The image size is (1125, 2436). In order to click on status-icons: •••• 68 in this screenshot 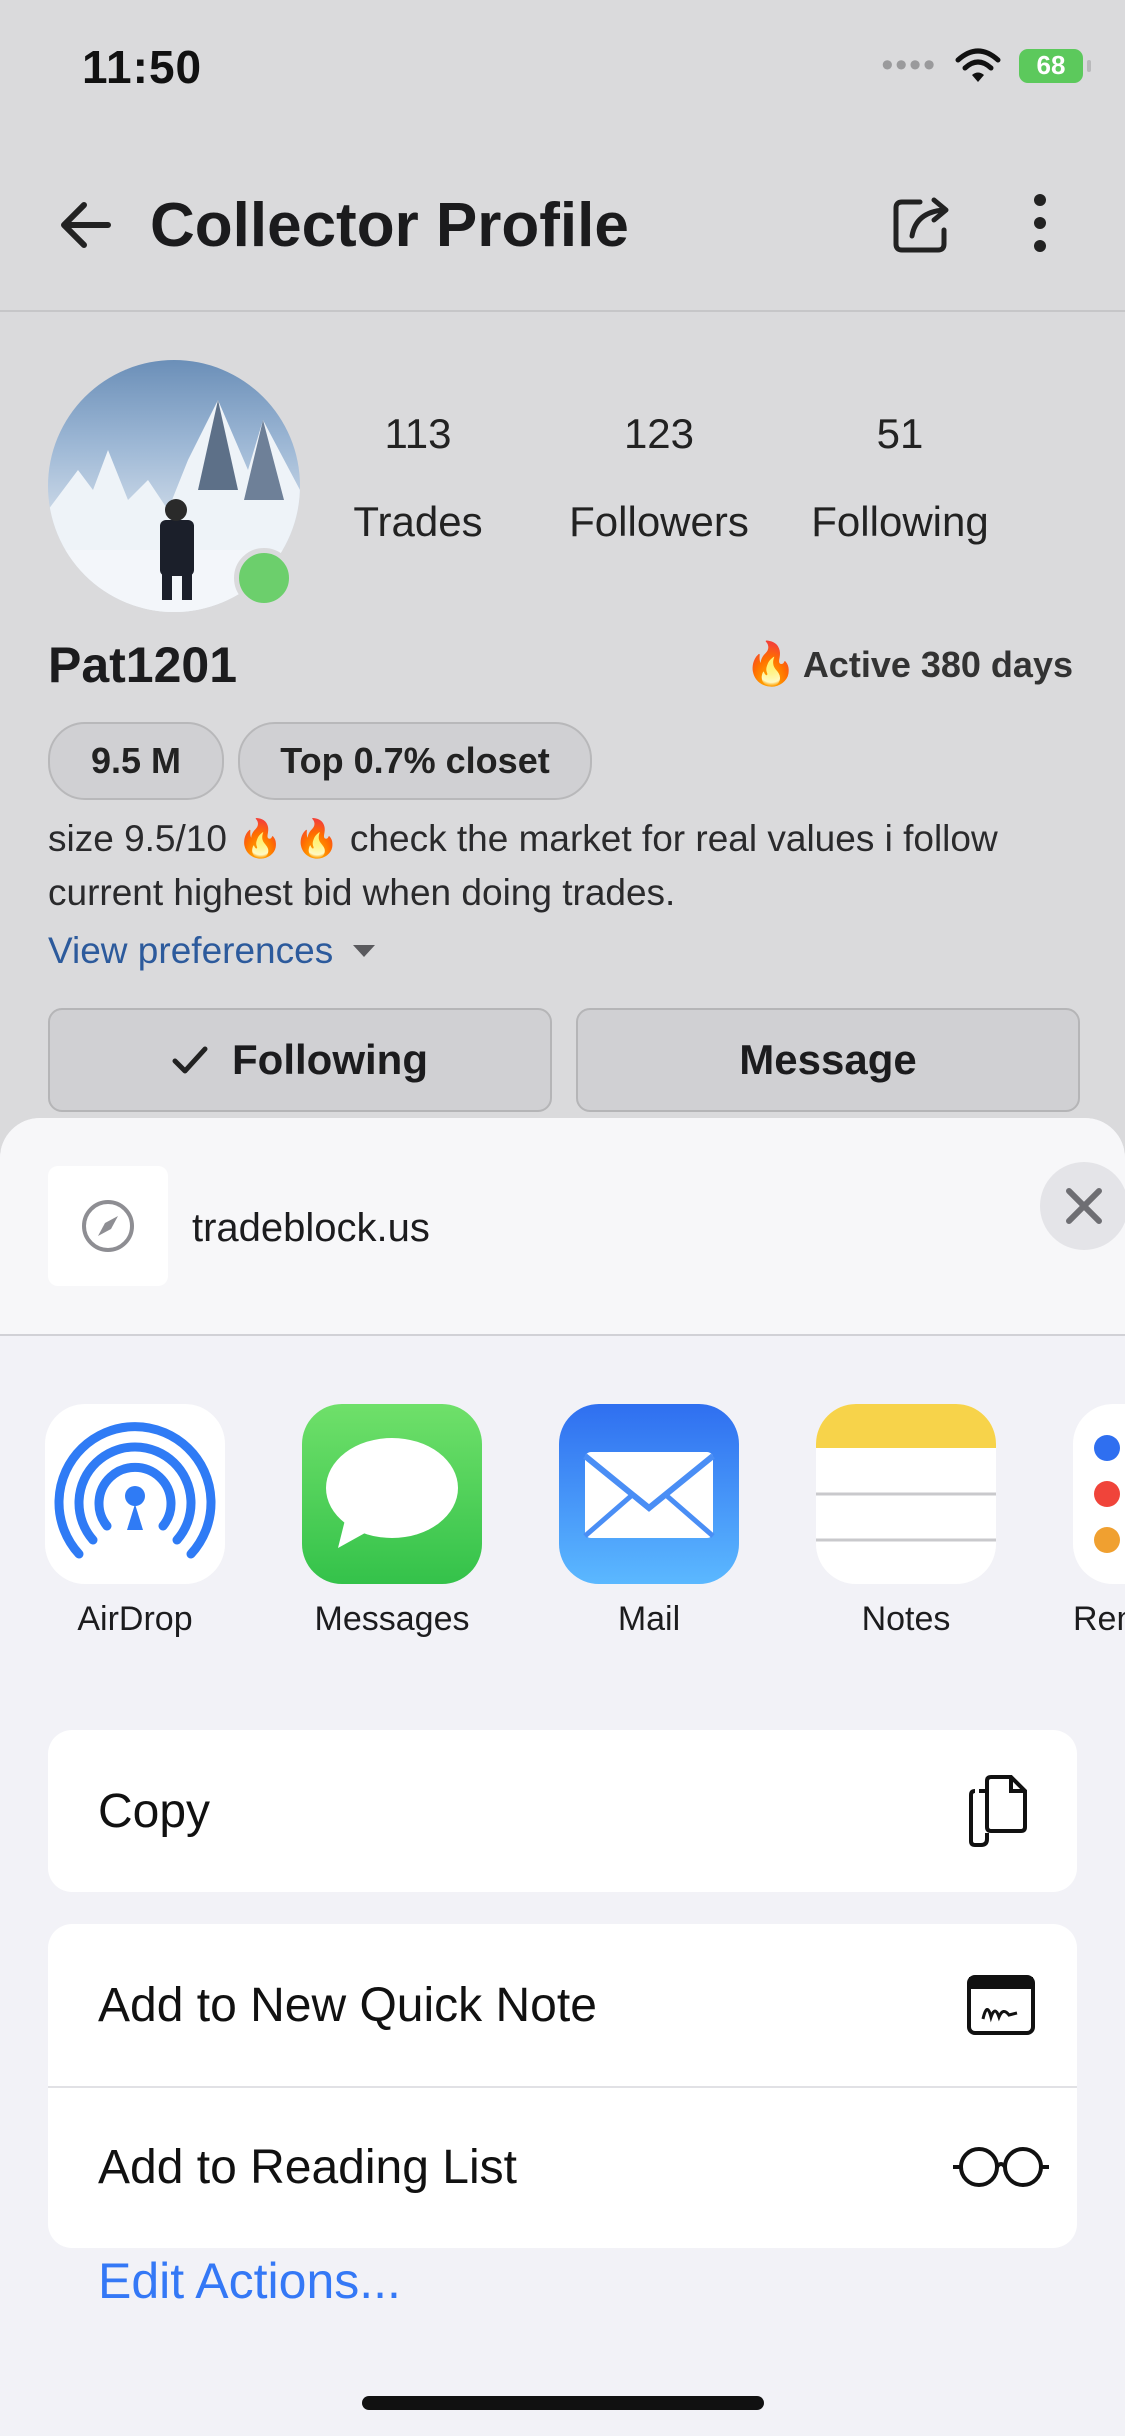, I will do `click(986, 65)`.